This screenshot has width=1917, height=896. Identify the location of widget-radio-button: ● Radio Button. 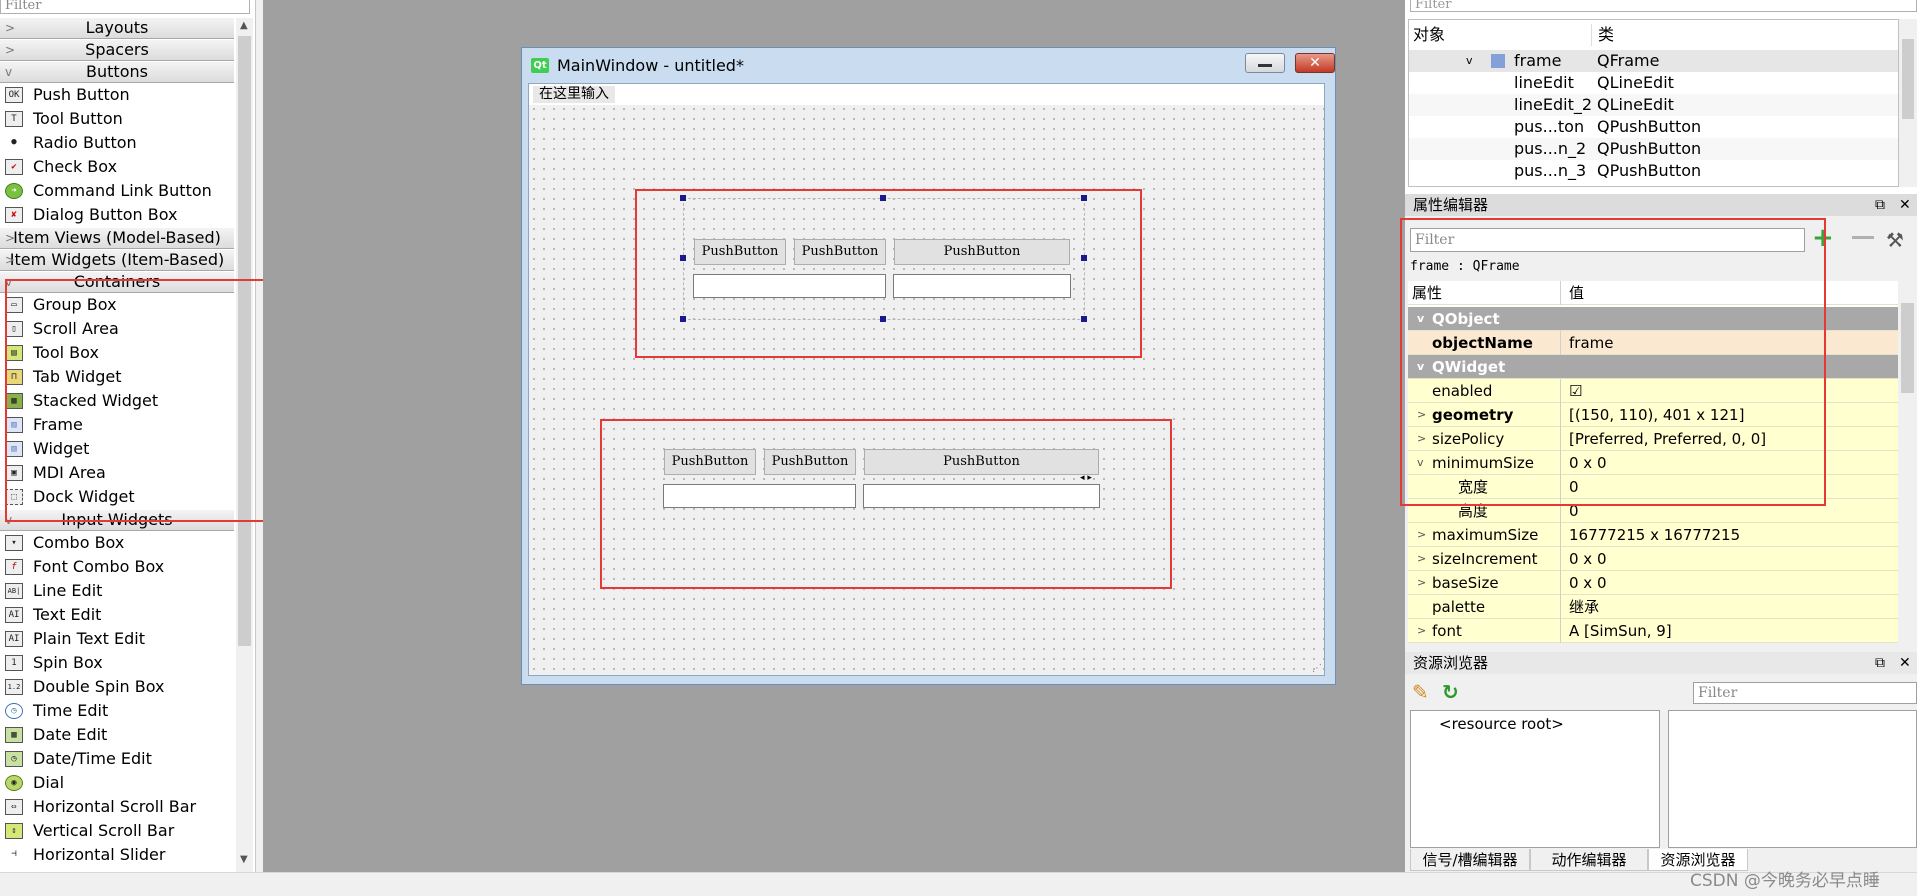
(117, 143).